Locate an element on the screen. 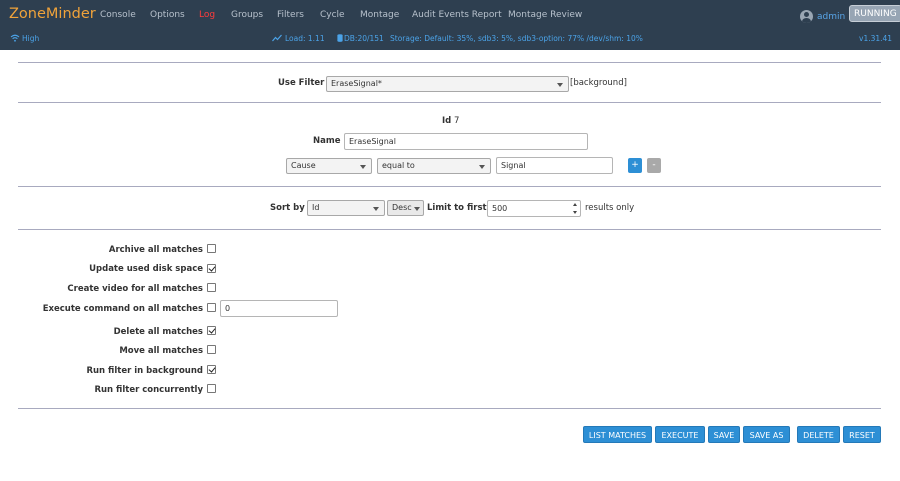 The width and height of the screenshot is (900, 481). execute-command-label: Execute command on all matches is located at coordinates (122, 309).